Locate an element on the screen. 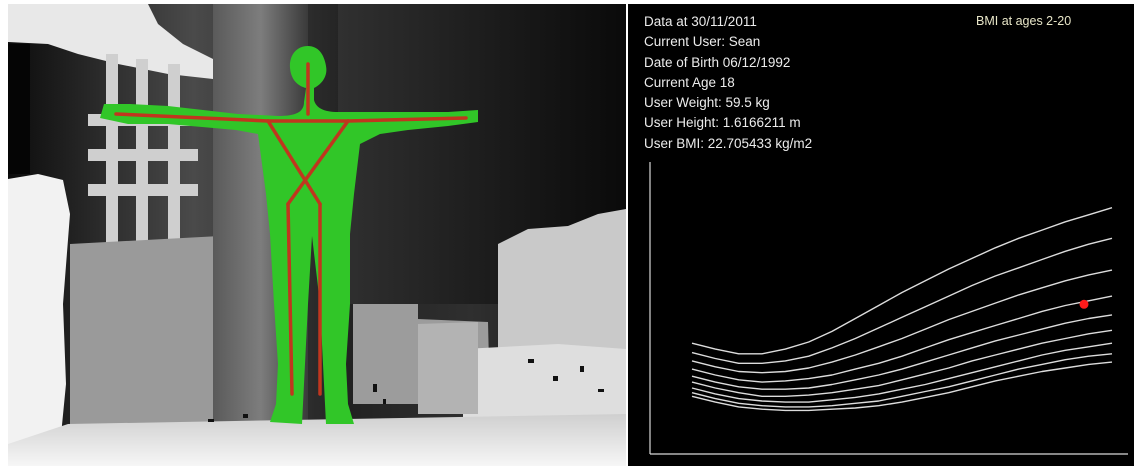  box-small is located at coordinates (448, 368).